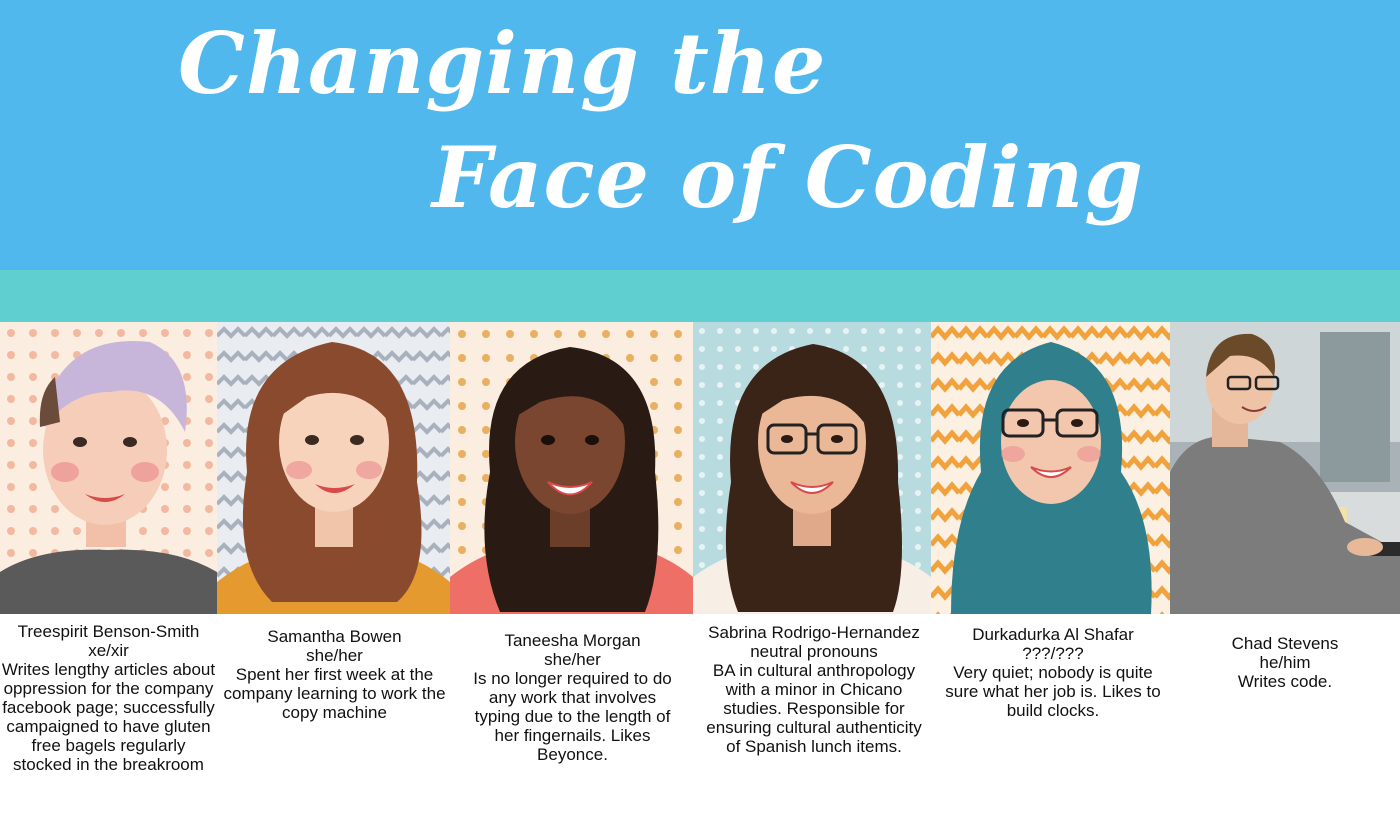 This screenshot has width=1400, height=814. Describe the element at coordinates (788, 177) in the screenshot. I see `title-line-2: Face of Coding` at that location.